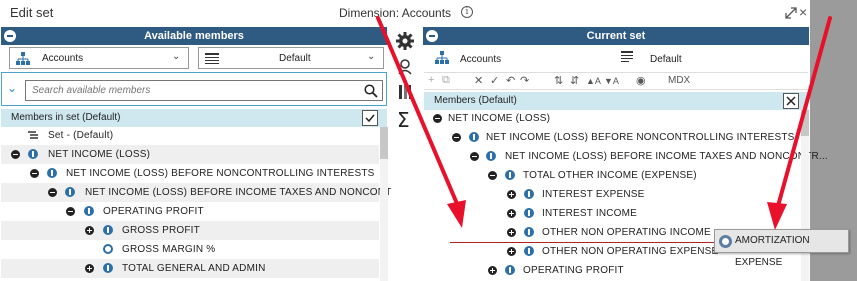 This screenshot has width=857, height=281. What do you see at coordinates (446, 80) in the screenshot?
I see `copy-icon: ⧉` at bounding box center [446, 80].